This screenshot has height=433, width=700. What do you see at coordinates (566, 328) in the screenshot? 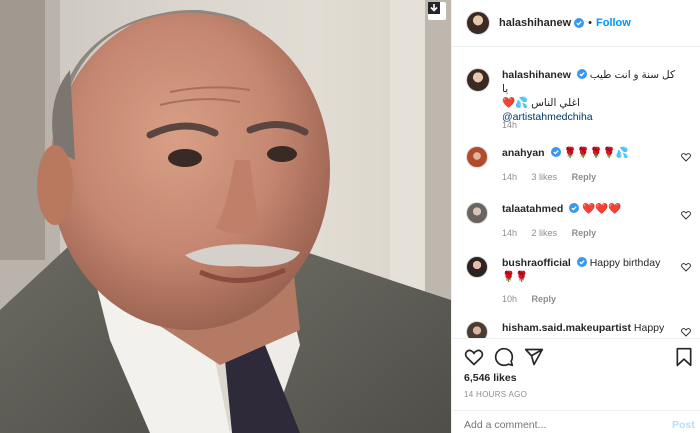
I see `comment-username: hisham.said.makeupartist` at bounding box center [566, 328].